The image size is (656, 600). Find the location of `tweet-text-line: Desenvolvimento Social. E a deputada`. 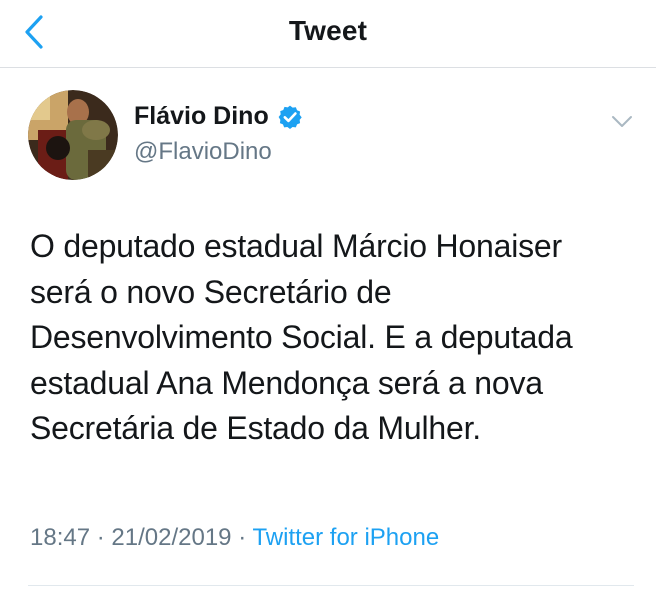

tweet-text-line: Desenvolvimento Social. E a deputada is located at coordinates (301, 337).